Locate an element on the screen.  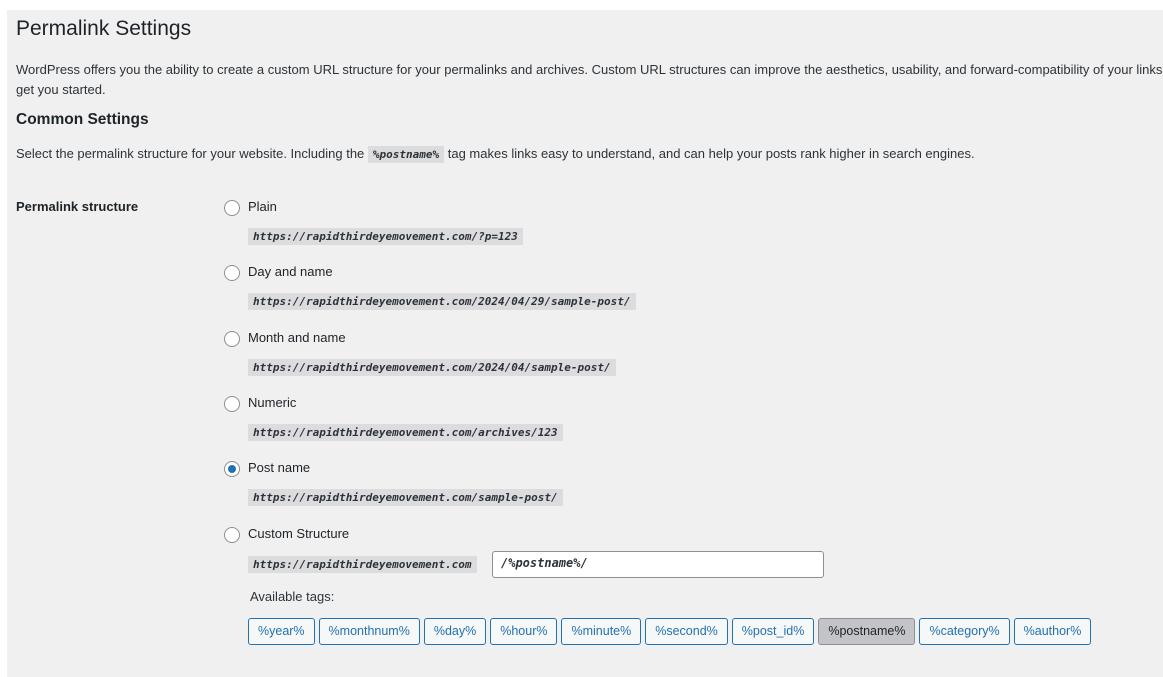
radio-day-and-name is located at coordinates (232, 273).